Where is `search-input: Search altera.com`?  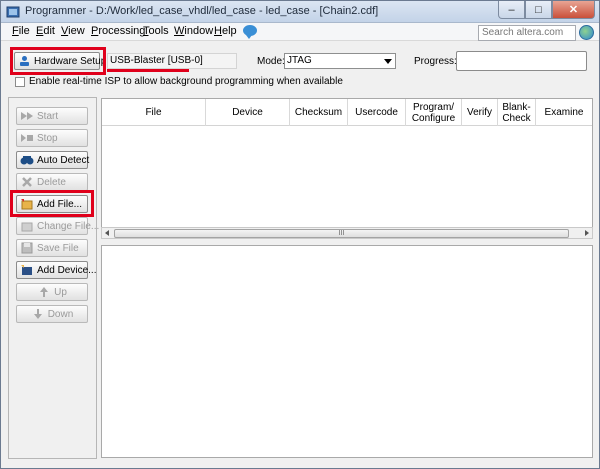 search-input: Search altera.com is located at coordinates (527, 33).